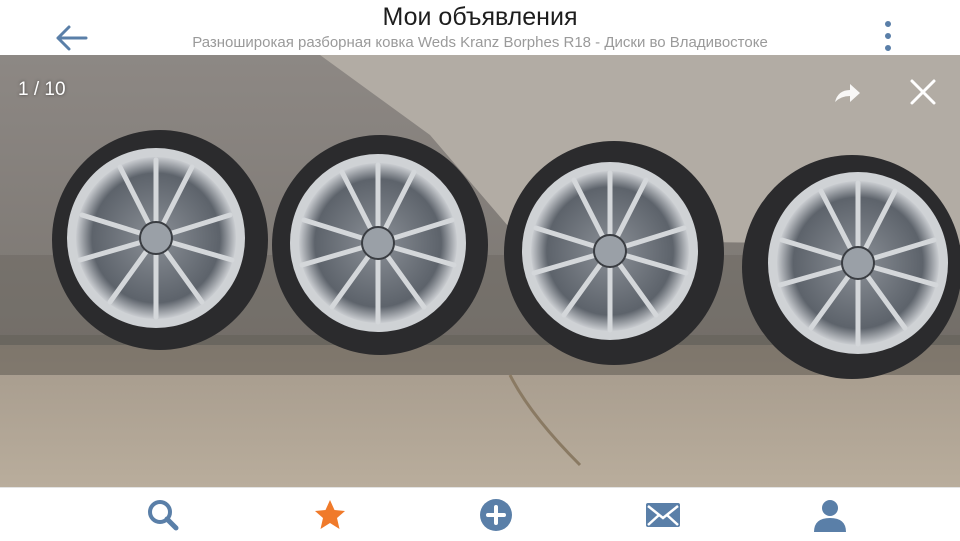 Image resolution: width=960 pixels, height=541 pixels. Describe the element at coordinates (480, 17) in the screenshot. I see `page-title: Мои объявления` at that location.